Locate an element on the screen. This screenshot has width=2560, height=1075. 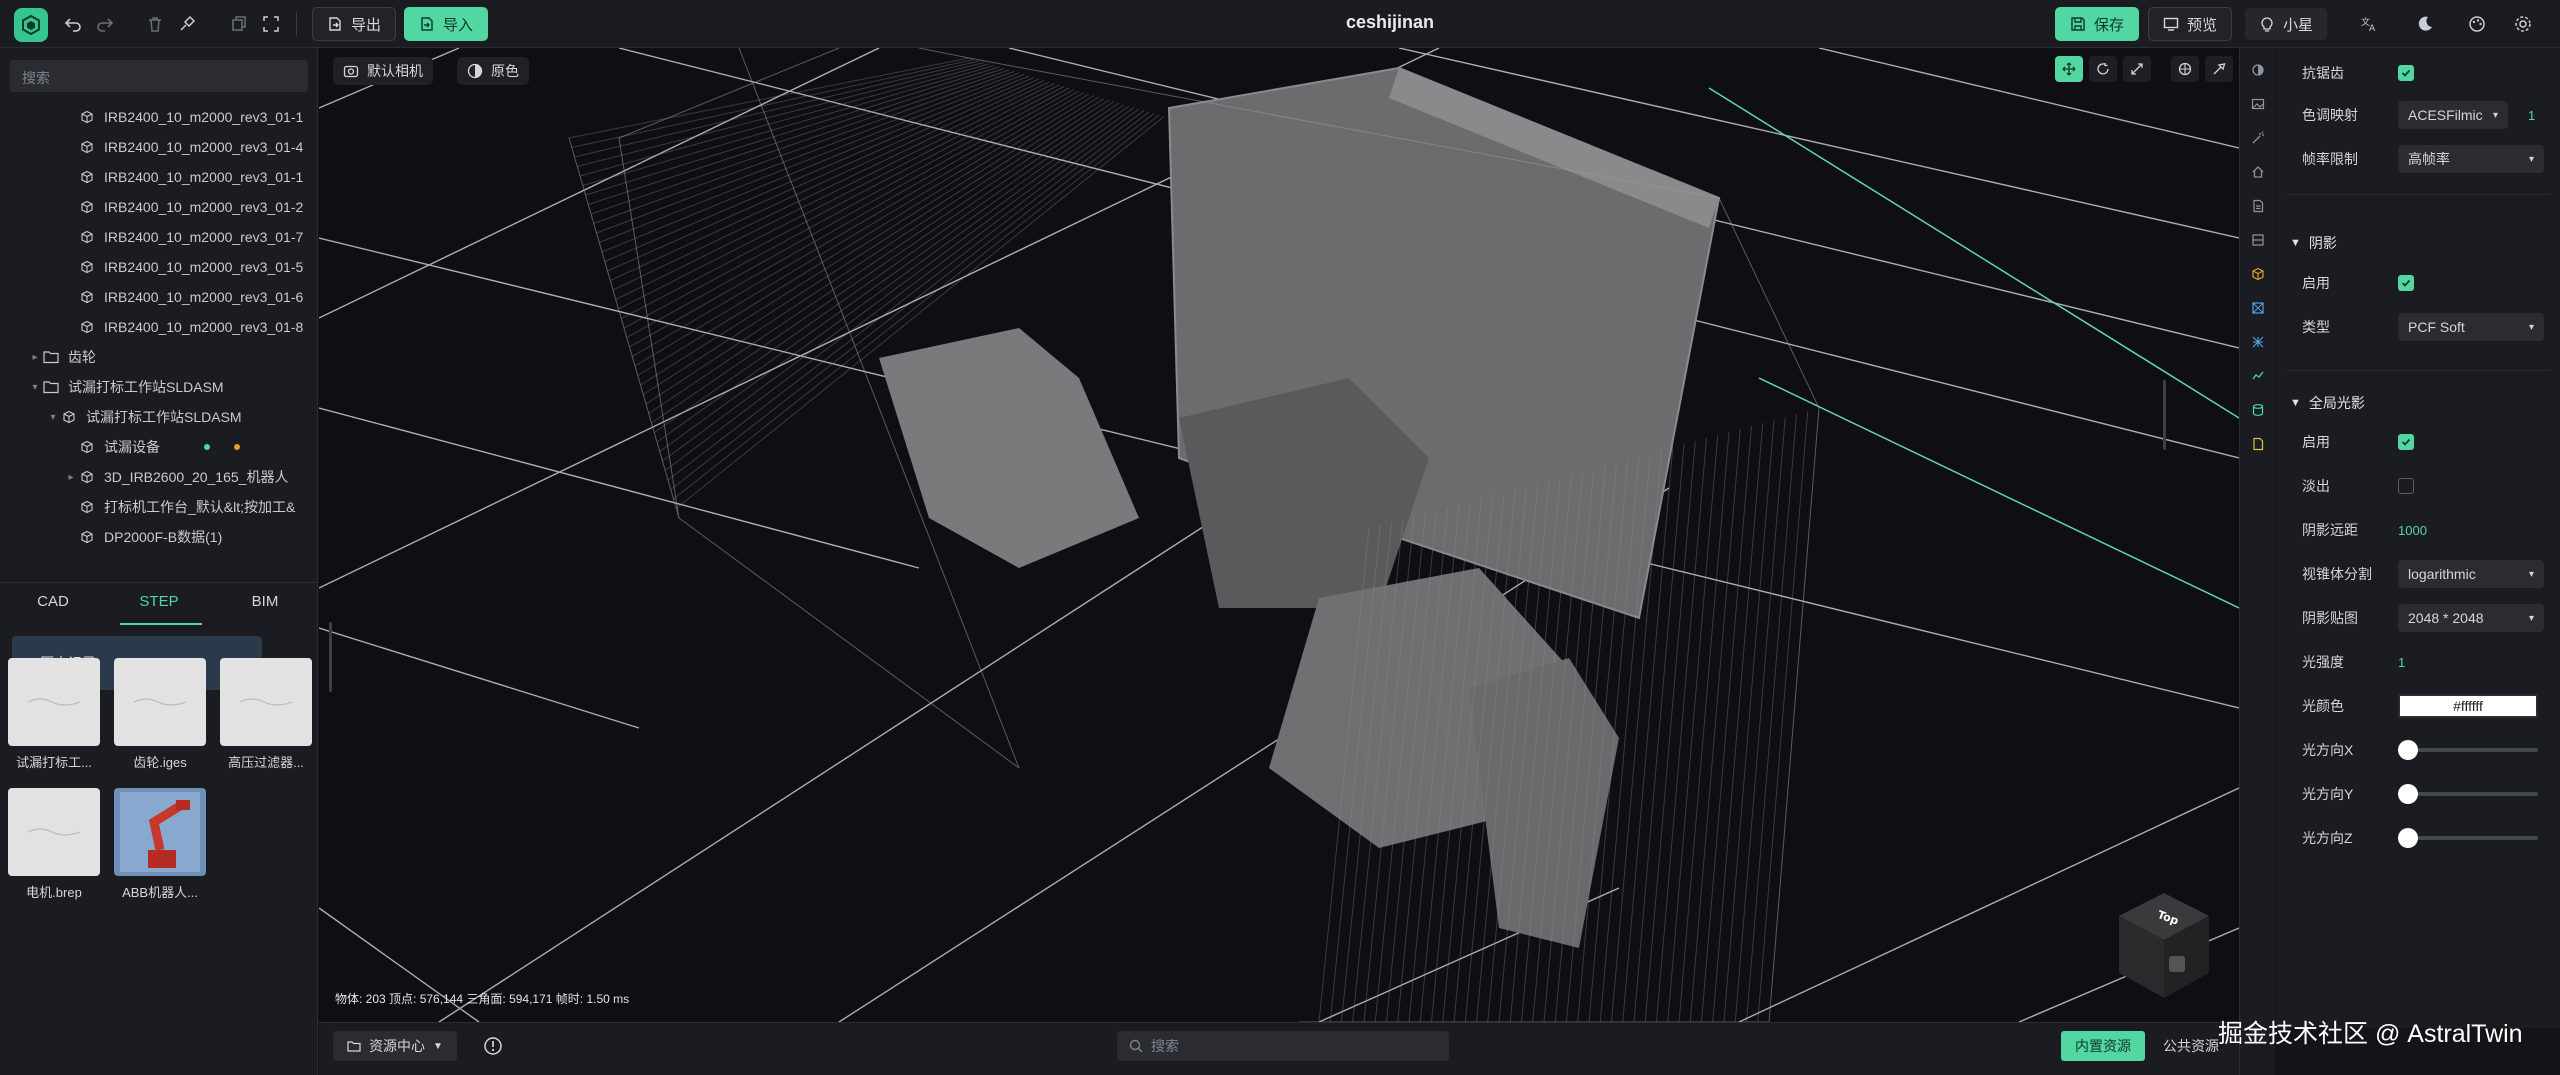
shadow-section-header: ▼ 阴影 is located at coordinates (2415, 243).